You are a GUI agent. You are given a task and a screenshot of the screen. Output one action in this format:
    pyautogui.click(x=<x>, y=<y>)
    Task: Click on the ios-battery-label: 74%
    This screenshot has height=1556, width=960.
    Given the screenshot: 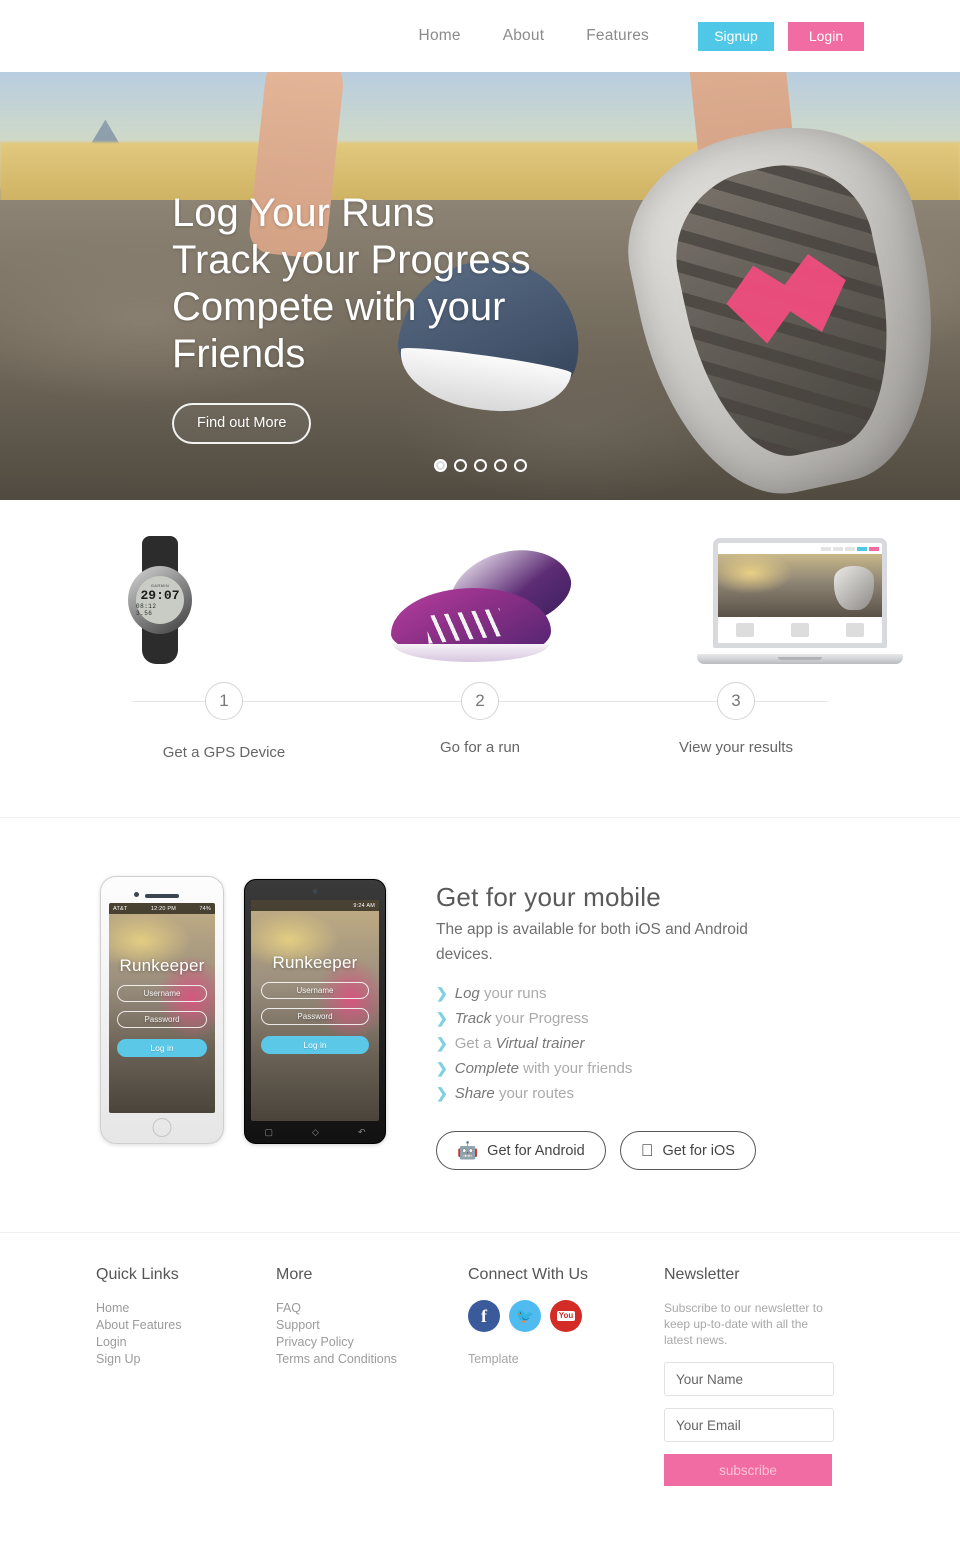 What is the action you would take?
    pyautogui.click(x=205, y=908)
    